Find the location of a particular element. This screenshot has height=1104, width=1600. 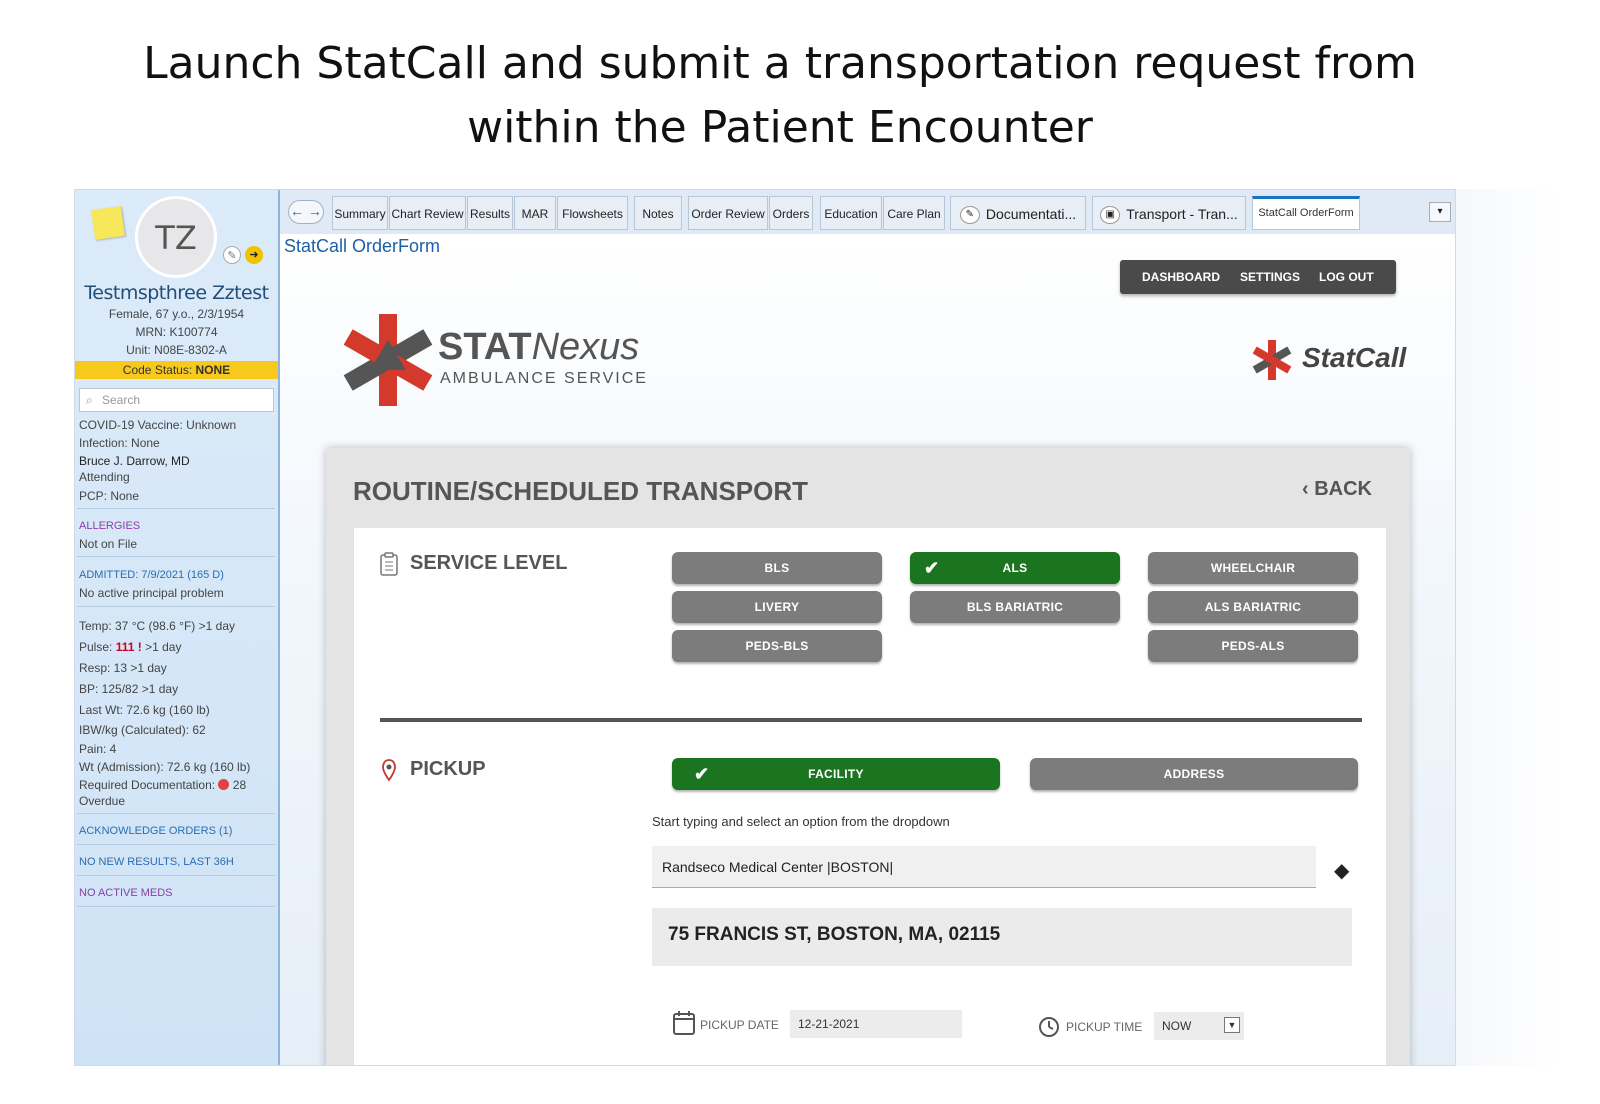

service-bls-bariatric-button: BLS BARIATRIC is located at coordinates (1015, 607).